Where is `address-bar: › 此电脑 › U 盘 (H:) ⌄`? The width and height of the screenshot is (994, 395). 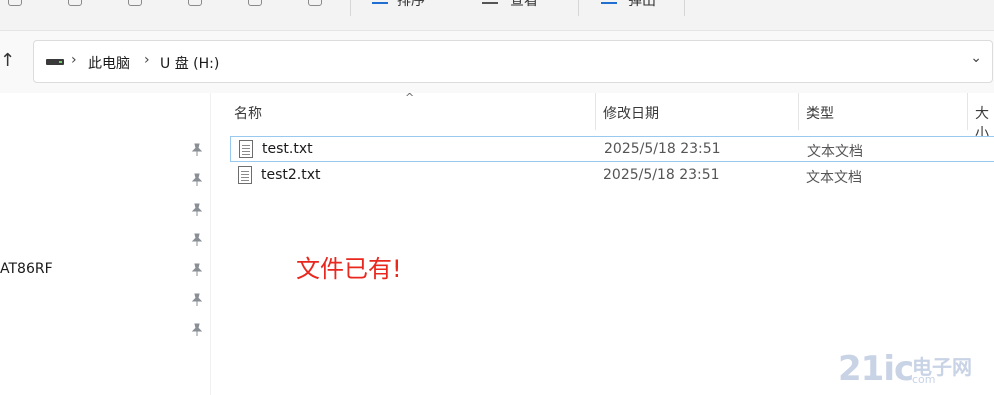 address-bar: › 此电脑 › U 盘 (H:) ⌄ is located at coordinates (513, 61).